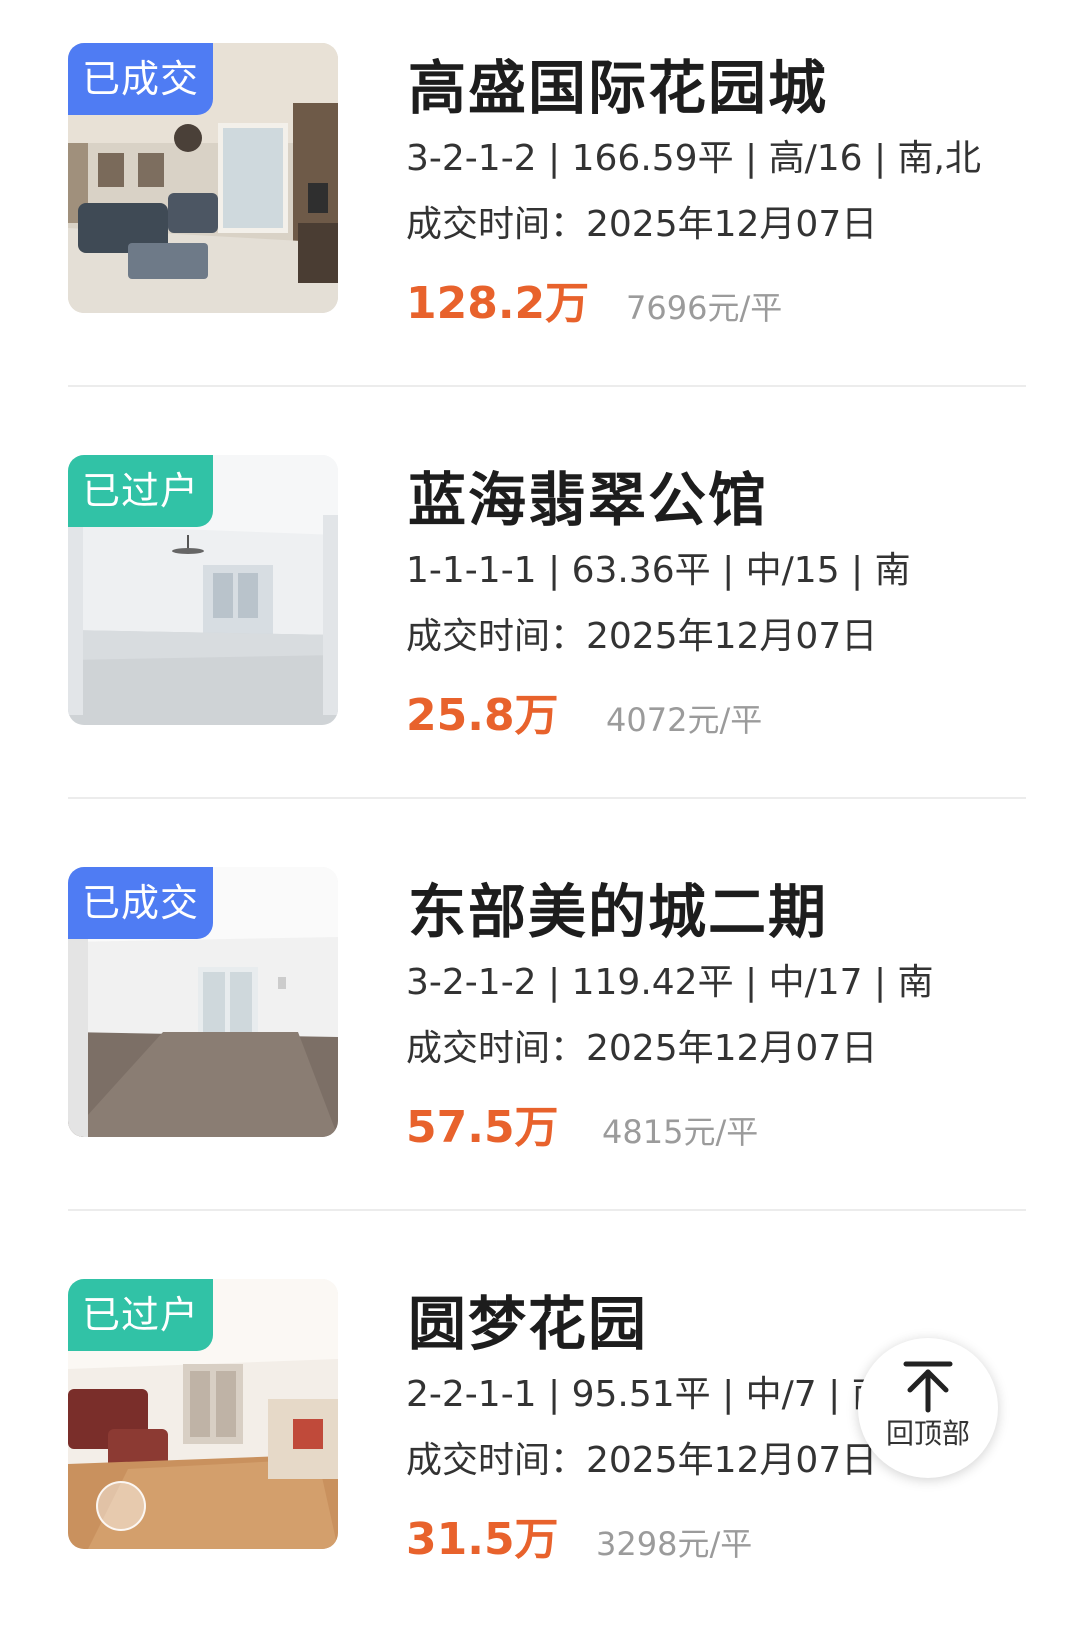 The image size is (1080, 1648). What do you see at coordinates (482, 1539) in the screenshot?
I see `total-price: 31.5万` at bounding box center [482, 1539].